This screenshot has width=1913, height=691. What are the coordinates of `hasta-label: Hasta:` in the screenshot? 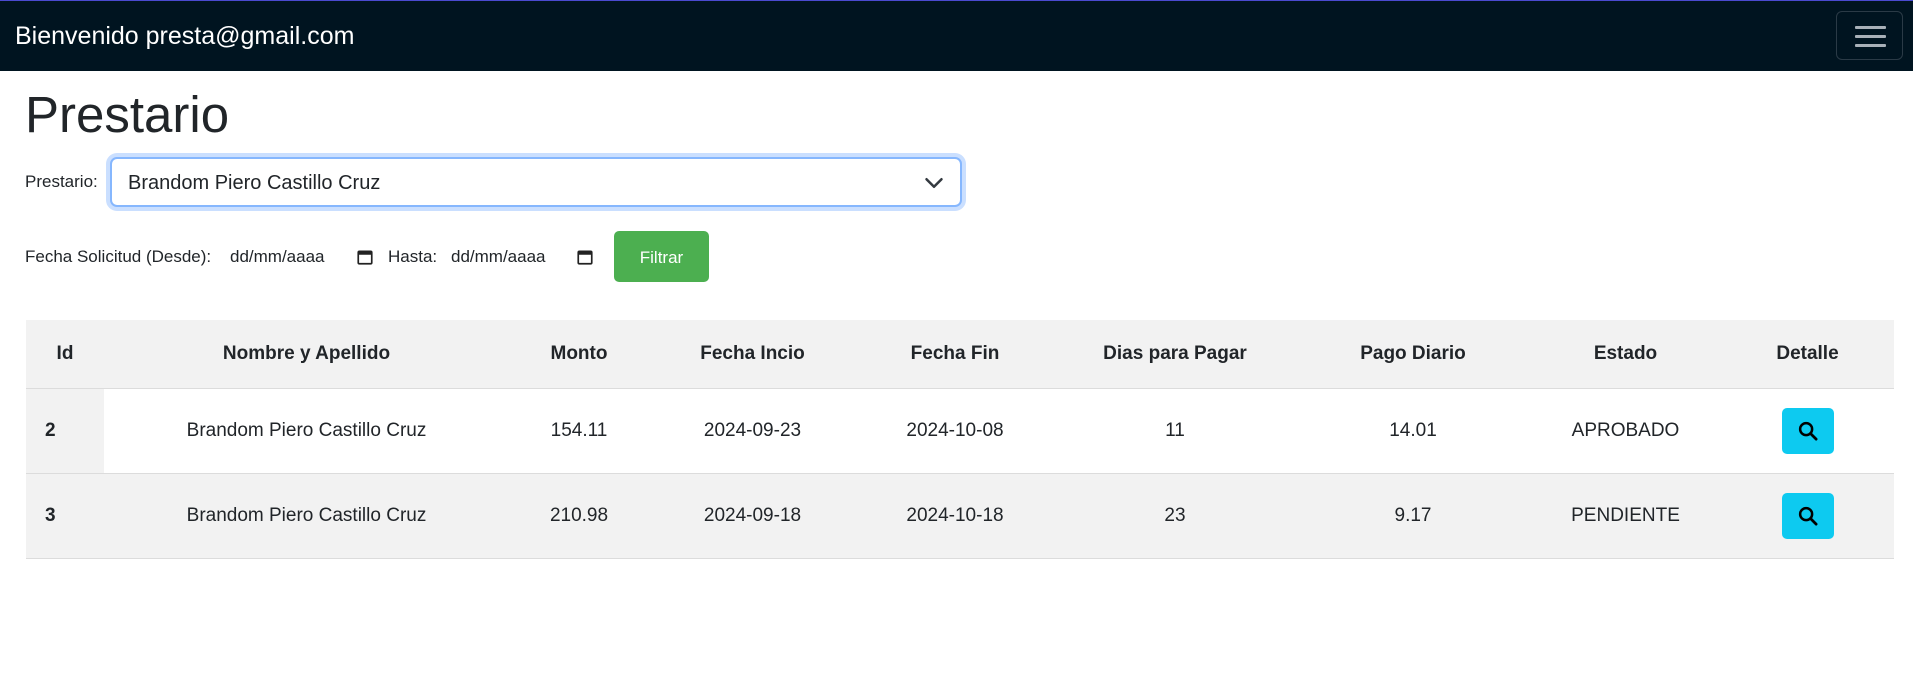 It's located at (413, 256).